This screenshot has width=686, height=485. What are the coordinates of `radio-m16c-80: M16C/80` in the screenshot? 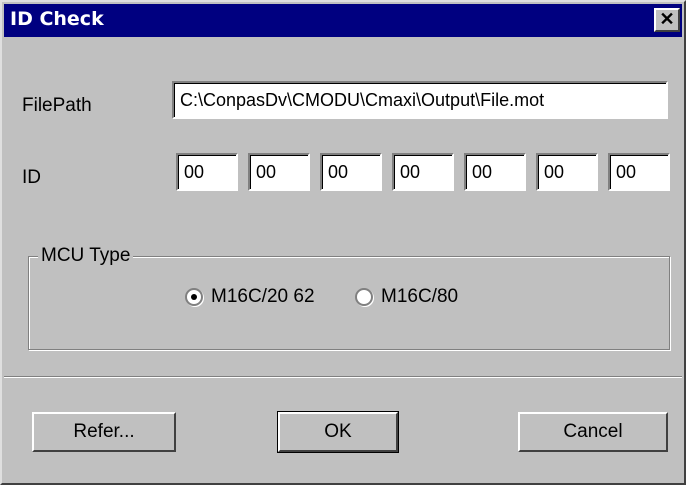 It's located at (406, 297).